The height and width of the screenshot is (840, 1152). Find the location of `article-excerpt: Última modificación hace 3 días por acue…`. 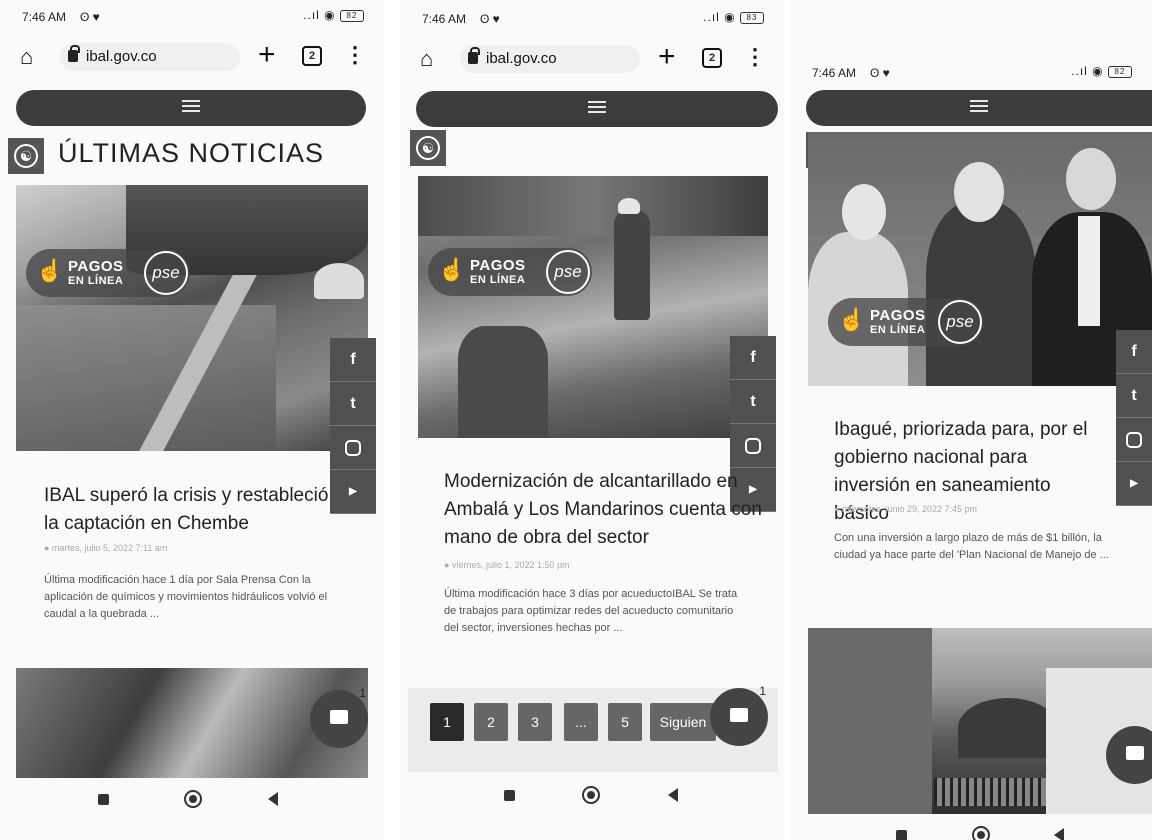

article-excerpt: Última modificación hace 3 días por acue… is located at coordinates (591, 611).